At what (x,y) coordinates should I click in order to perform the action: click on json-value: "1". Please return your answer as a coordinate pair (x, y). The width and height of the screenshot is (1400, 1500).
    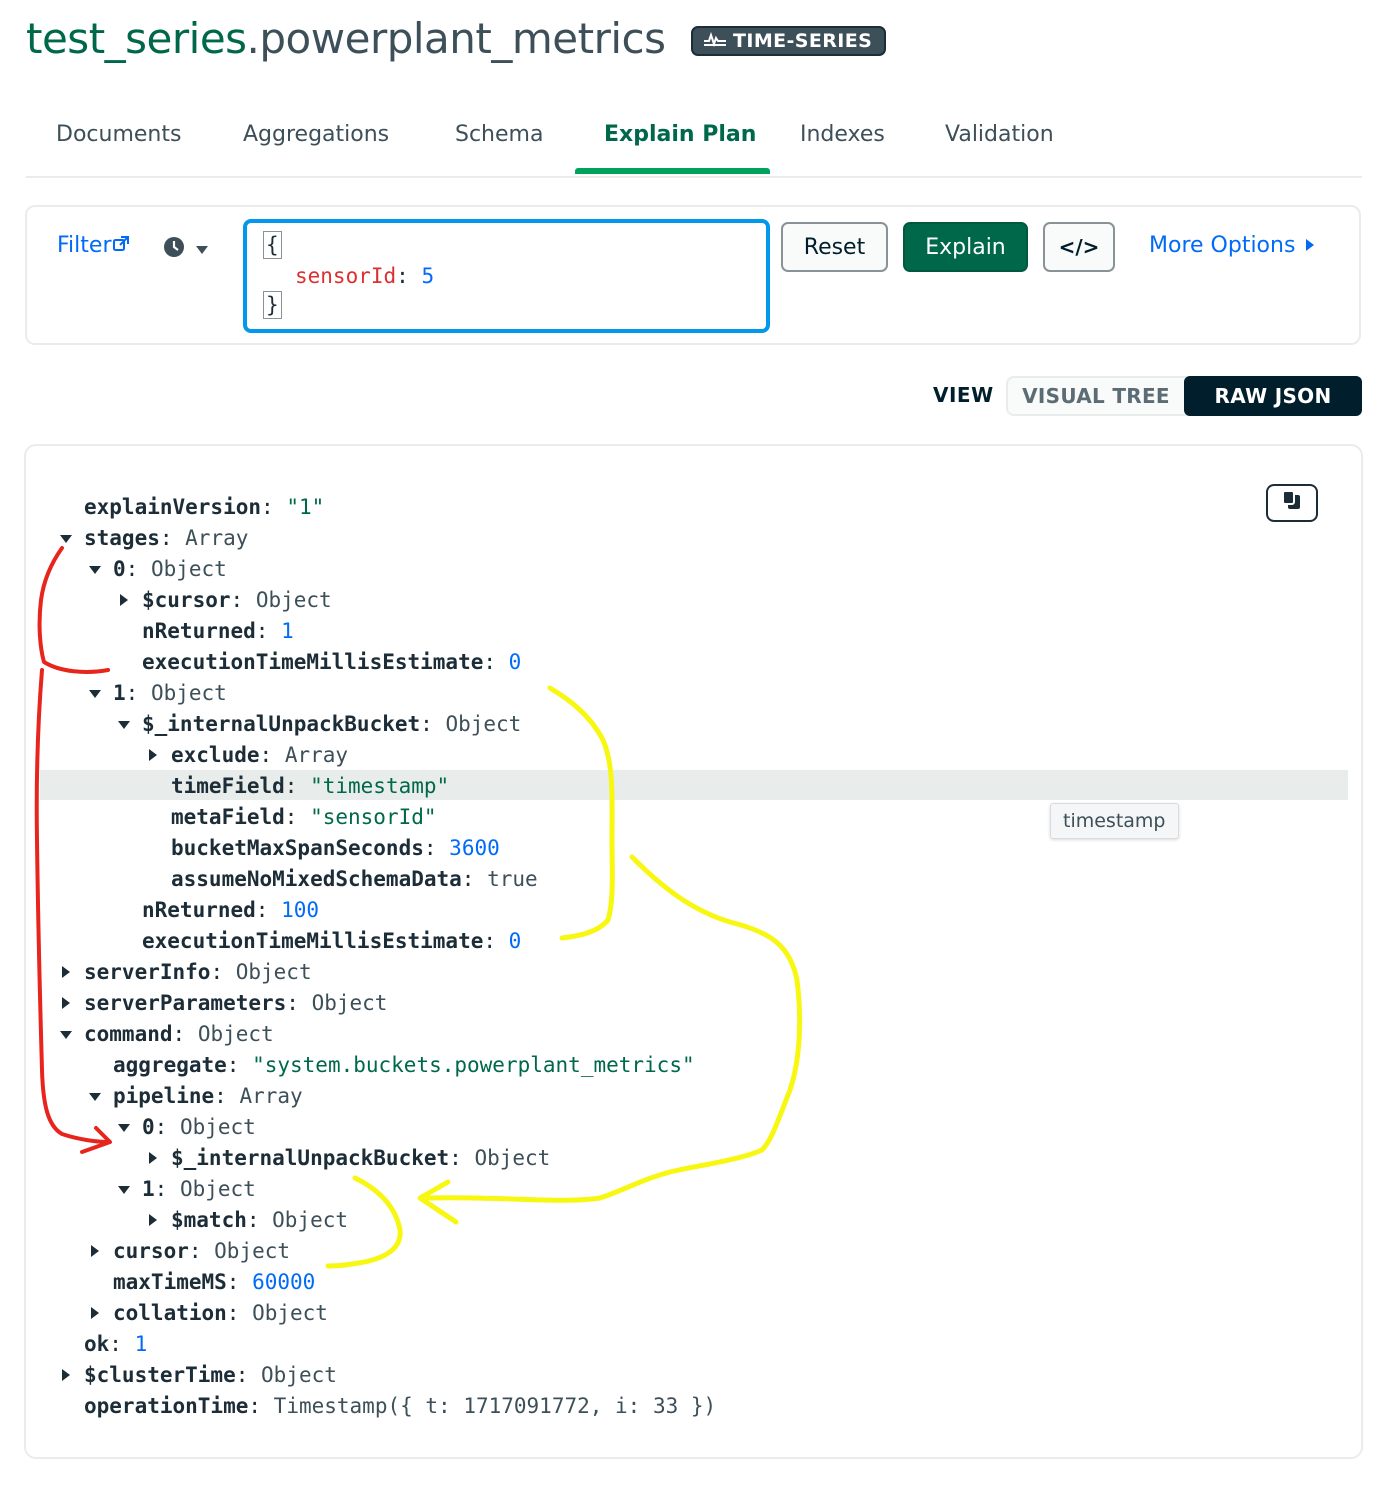
    Looking at the image, I should click on (305, 507).